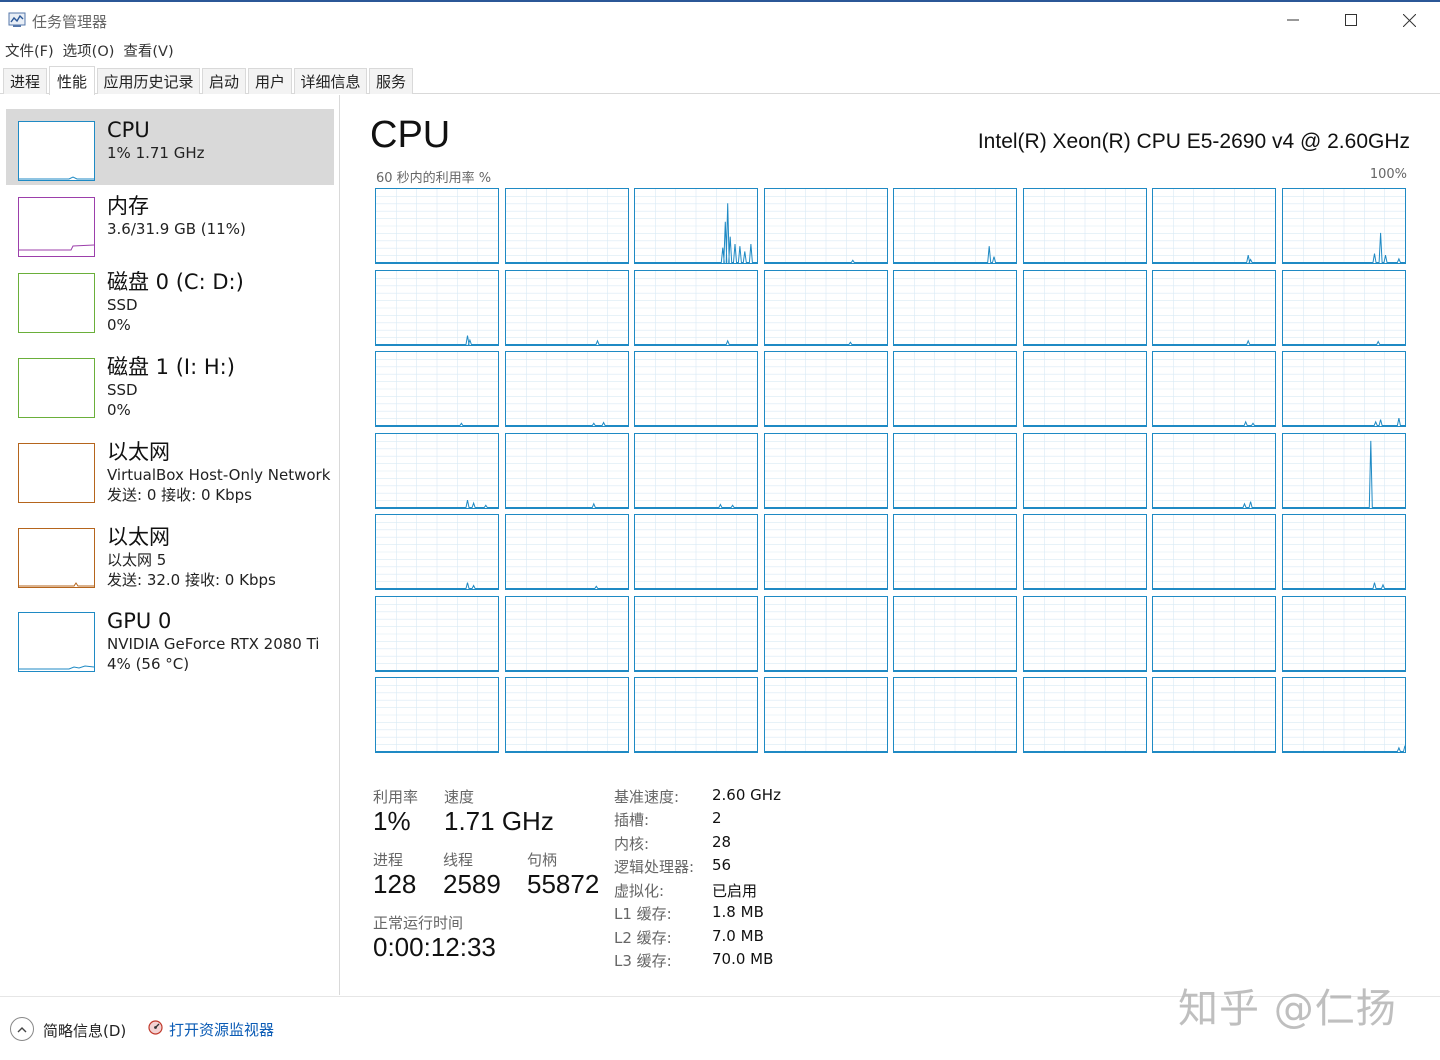  What do you see at coordinates (155, 1027) in the screenshot?
I see `resource-monitor-icon` at bounding box center [155, 1027].